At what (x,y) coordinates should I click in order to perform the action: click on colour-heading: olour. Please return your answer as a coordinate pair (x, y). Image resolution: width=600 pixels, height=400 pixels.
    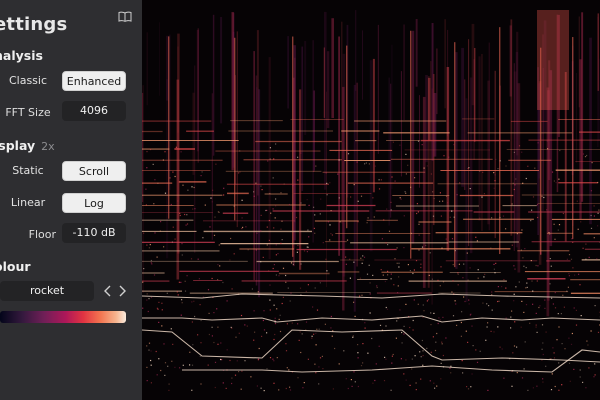
    Looking at the image, I should click on (15, 266).